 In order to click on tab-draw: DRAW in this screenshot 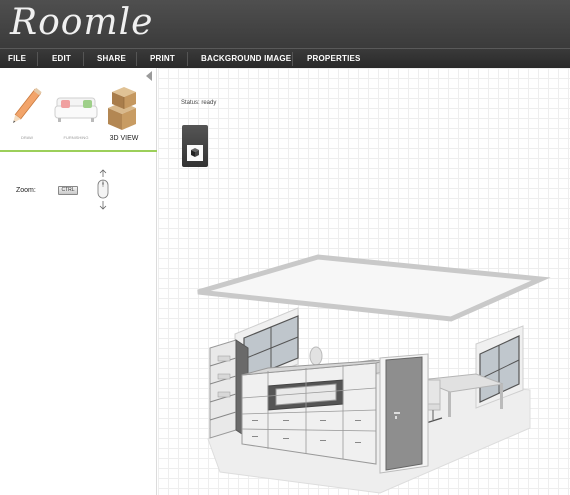, I will do `click(27, 113)`.